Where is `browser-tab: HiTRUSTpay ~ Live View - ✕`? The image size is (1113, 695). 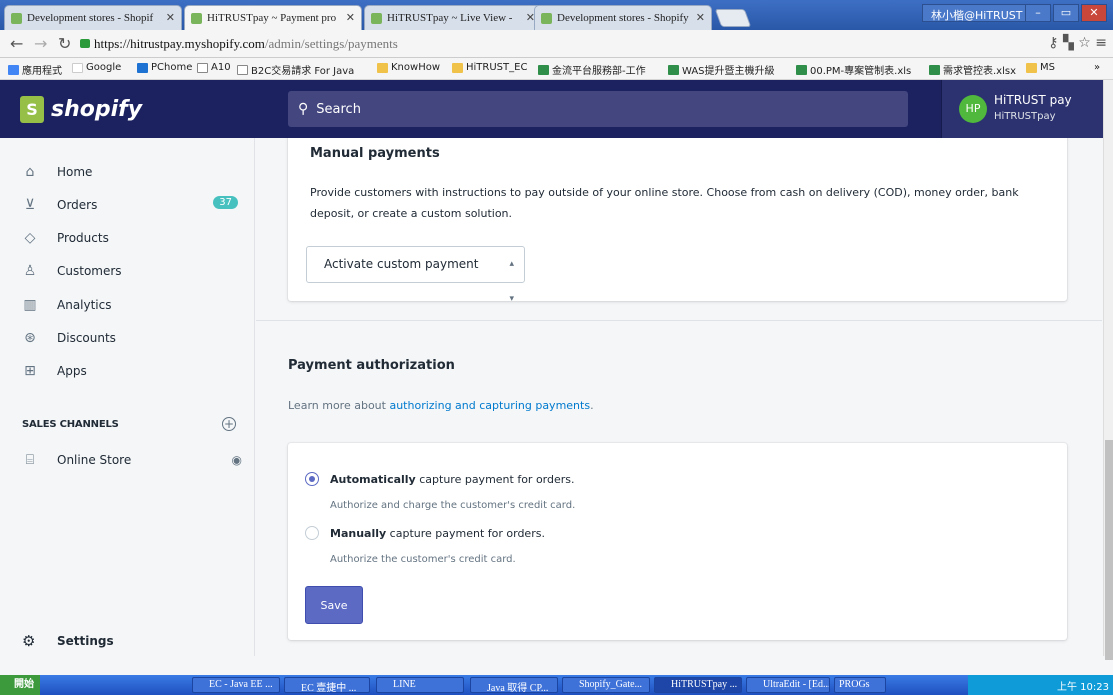 browser-tab: HiTRUSTpay ~ Live View - ✕ is located at coordinates (453, 17).